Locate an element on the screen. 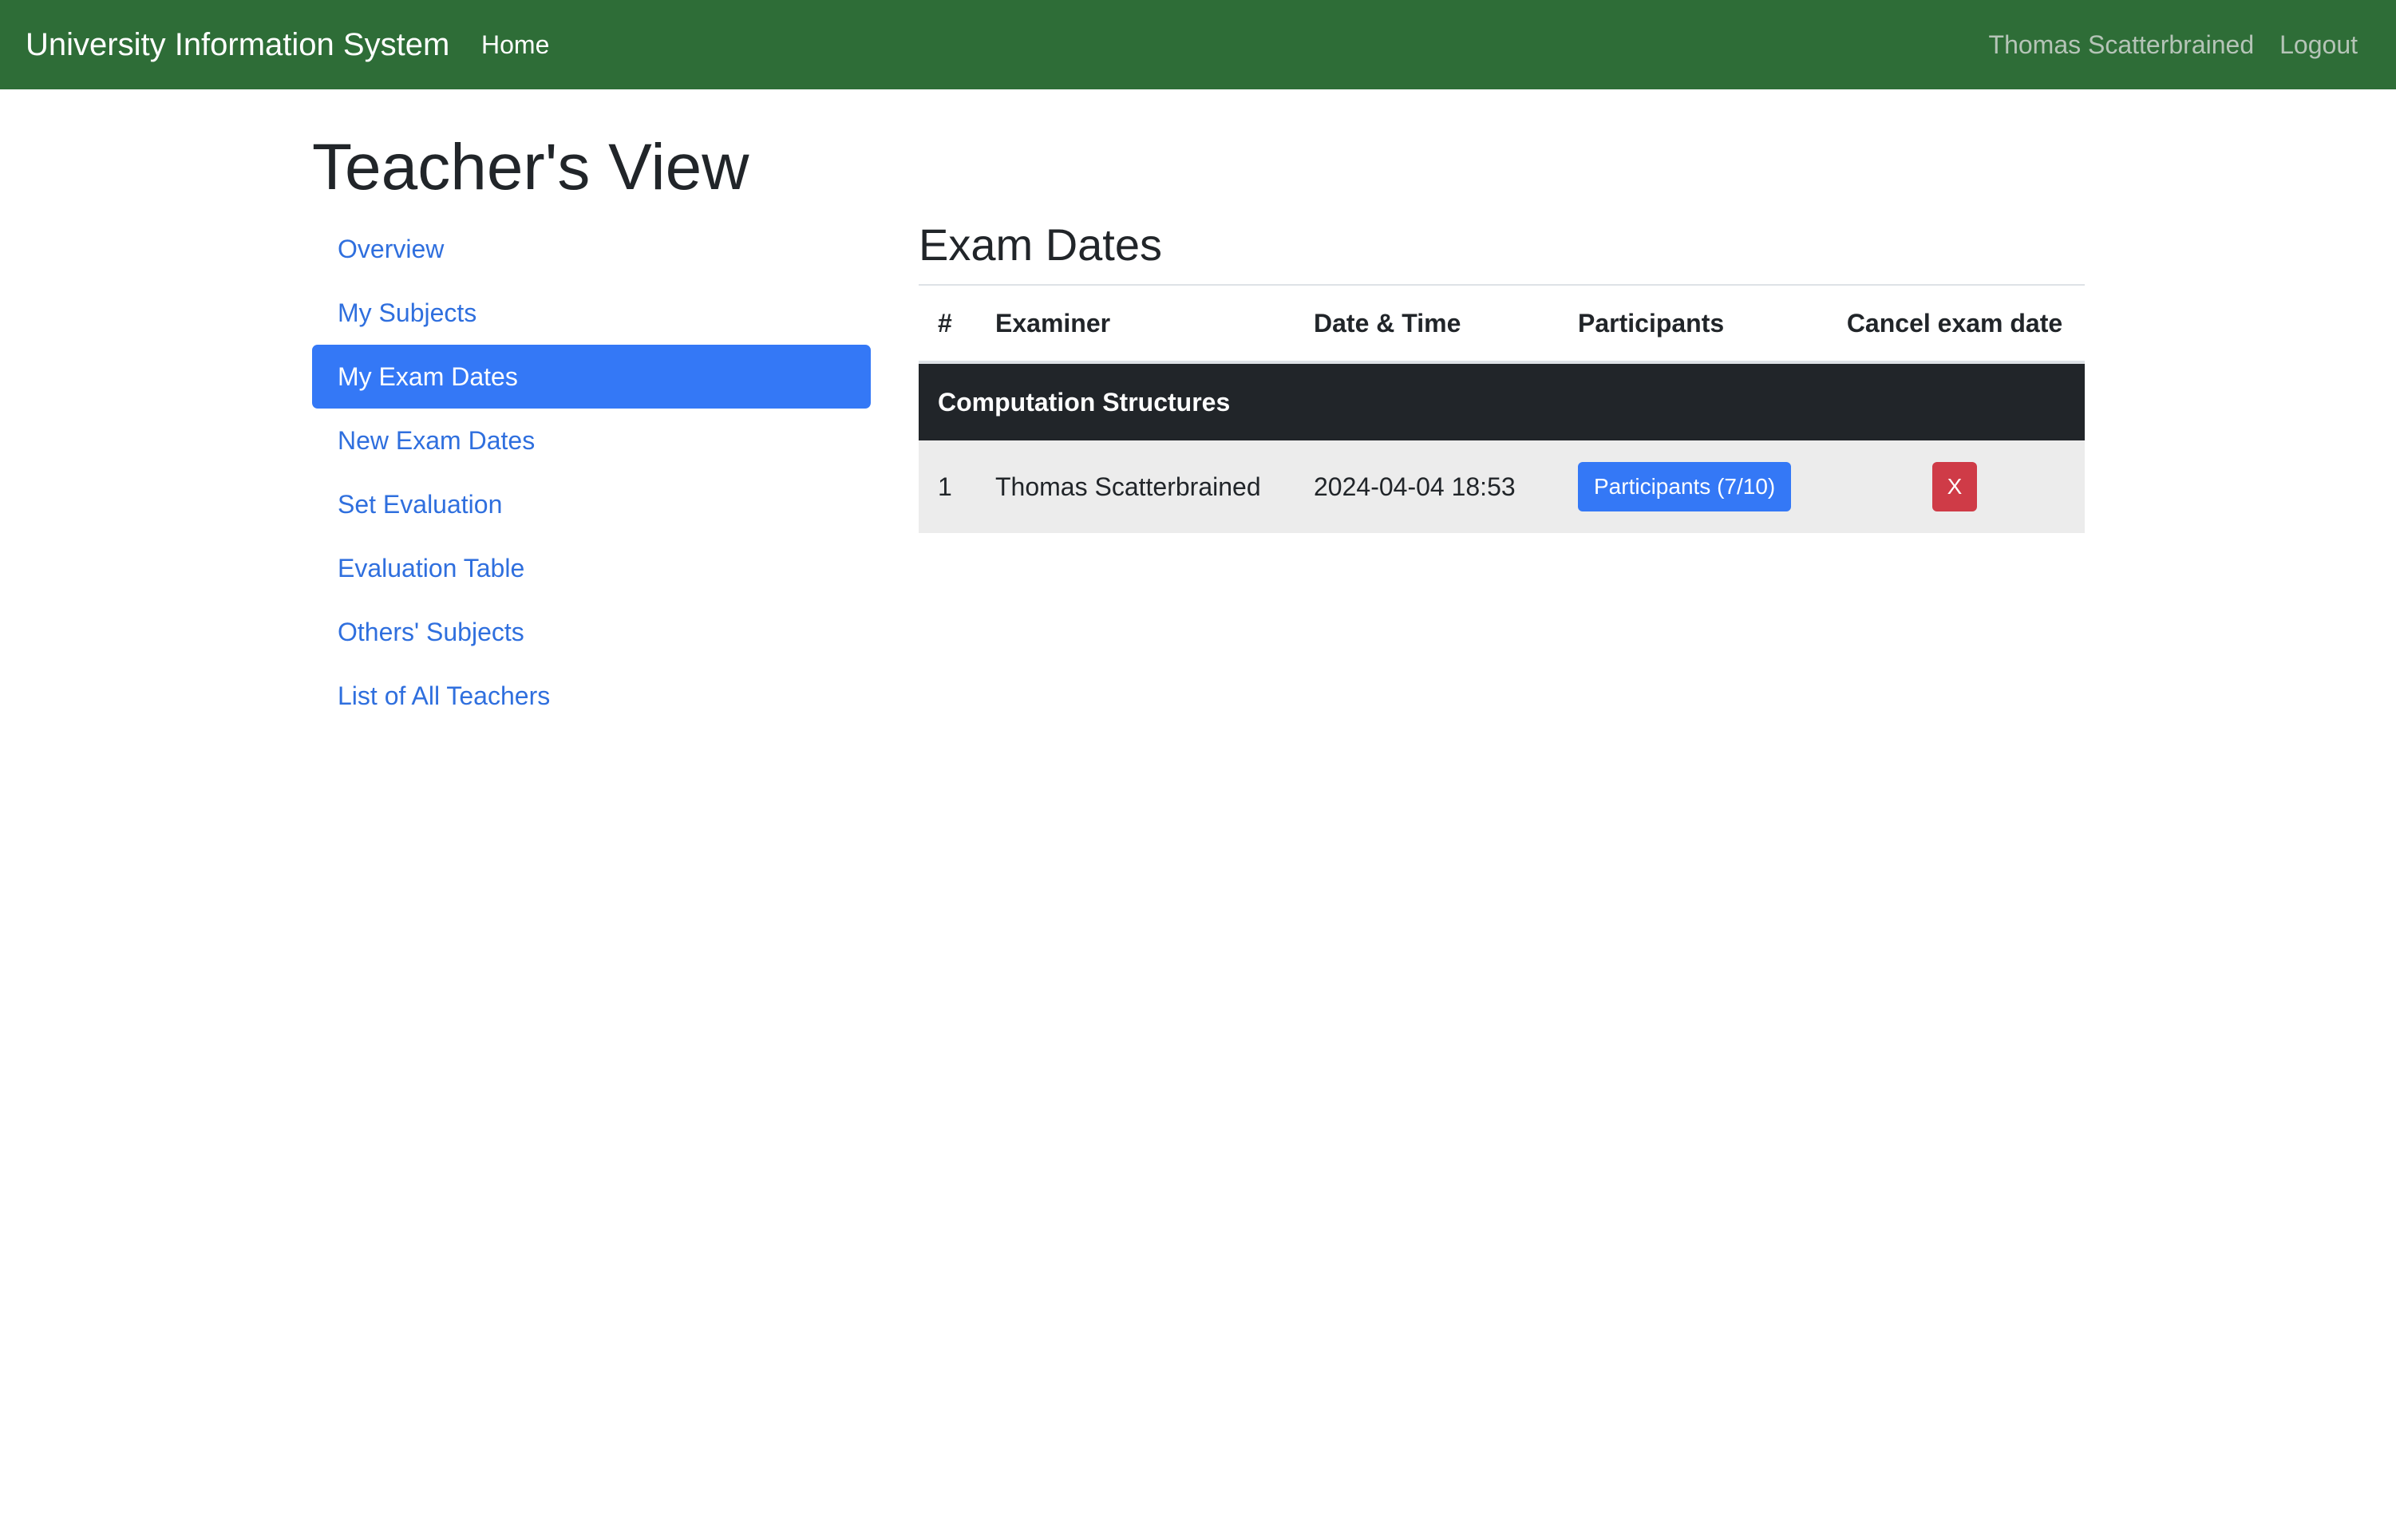 The width and height of the screenshot is (2396, 1540). row-examiner: Thomas Scatterbrained is located at coordinates (1135, 486).